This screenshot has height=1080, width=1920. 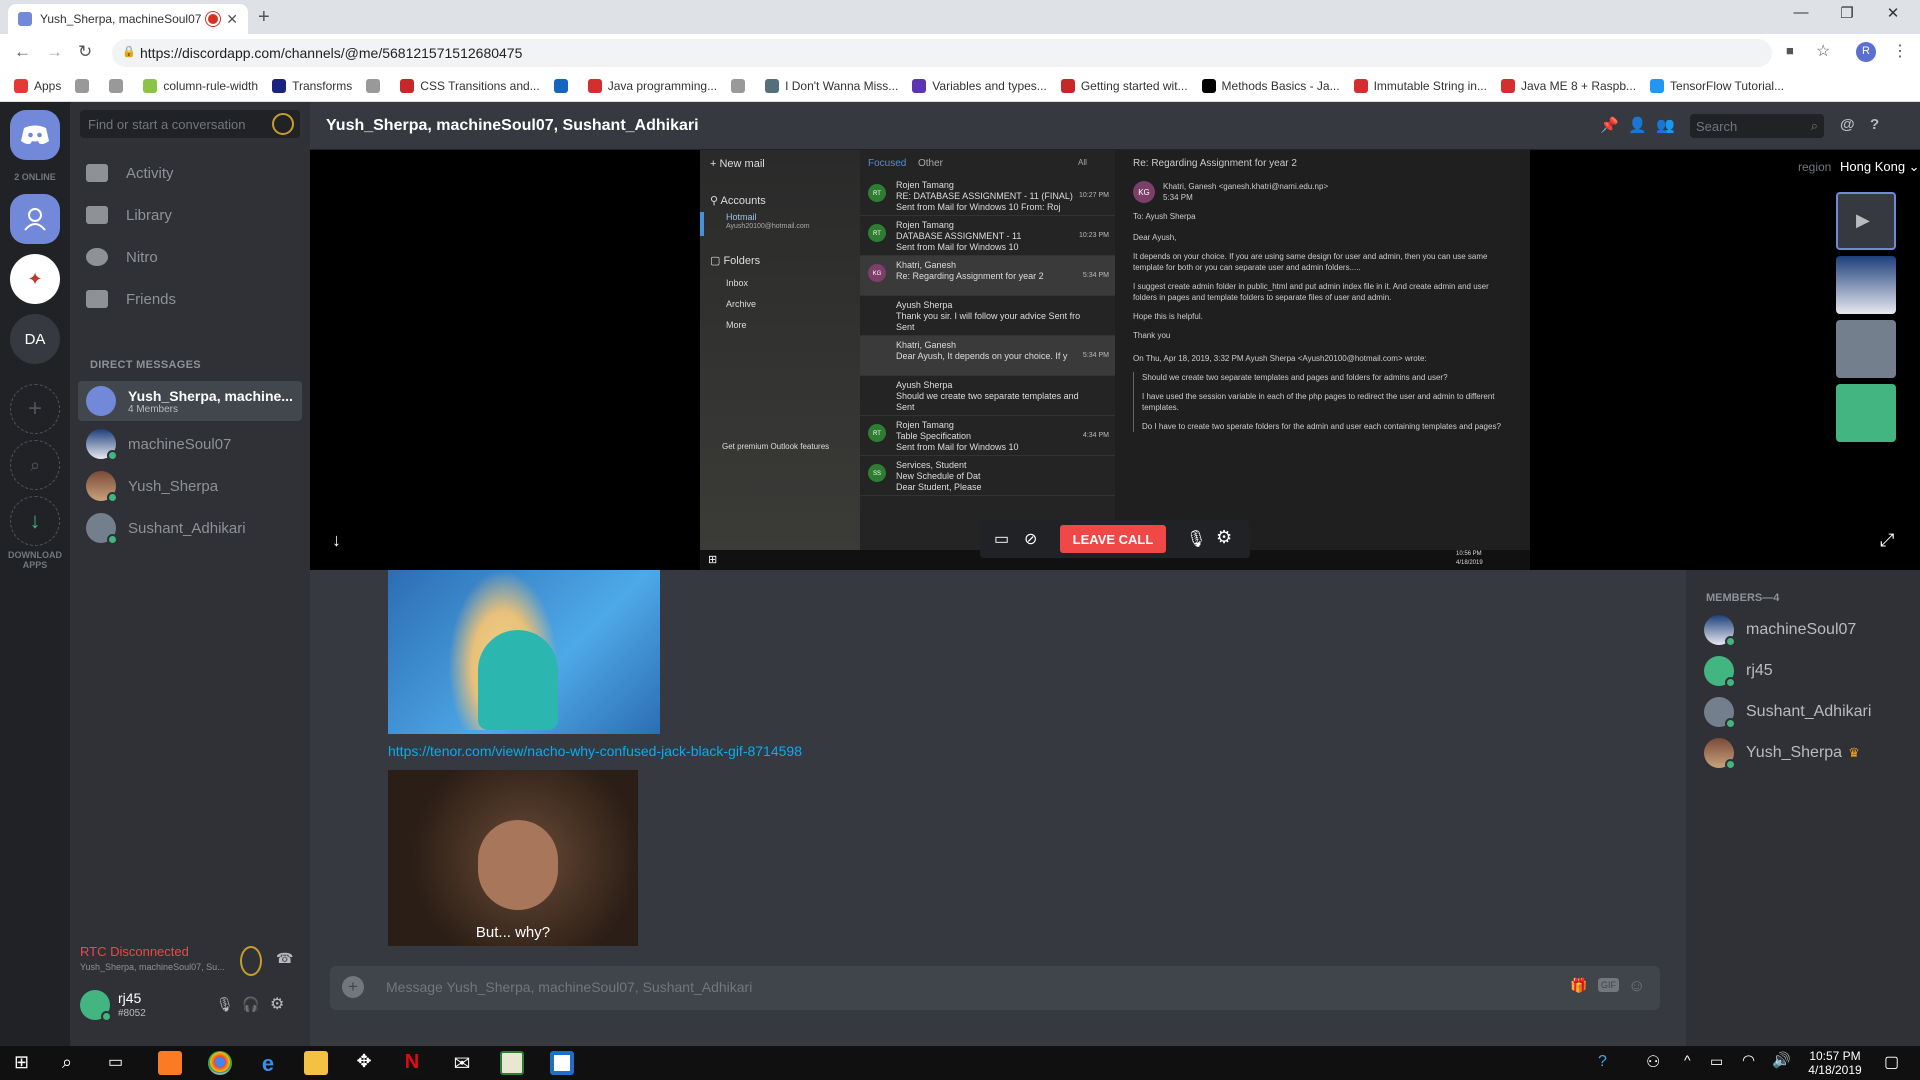 What do you see at coordinates (196, 299) in the screenshot?
I see `nav-friends: Friends` at bounding box center [196, 299].